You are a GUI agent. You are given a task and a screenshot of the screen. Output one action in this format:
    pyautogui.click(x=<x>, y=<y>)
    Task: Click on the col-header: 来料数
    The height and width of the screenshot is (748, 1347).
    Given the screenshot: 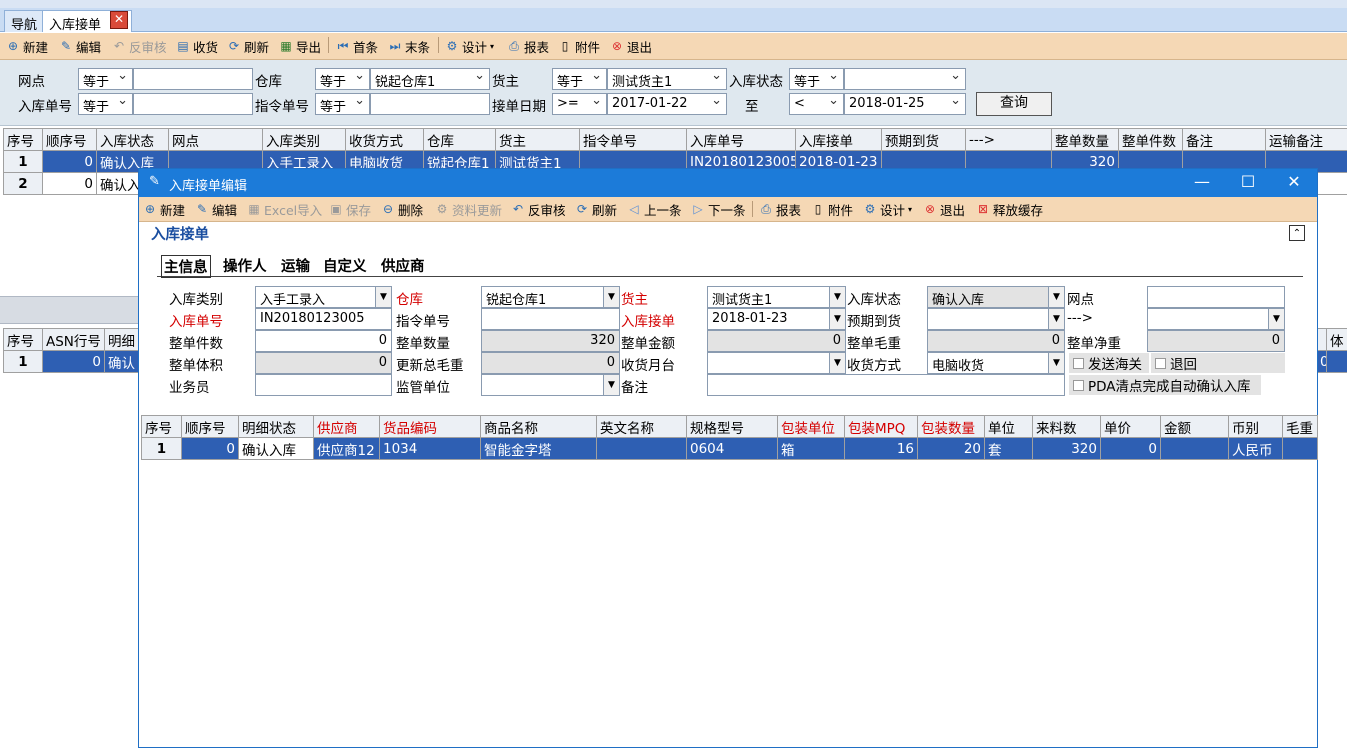 What is the action you would take?
    pyautogui.click(x=1066, y=426)
    